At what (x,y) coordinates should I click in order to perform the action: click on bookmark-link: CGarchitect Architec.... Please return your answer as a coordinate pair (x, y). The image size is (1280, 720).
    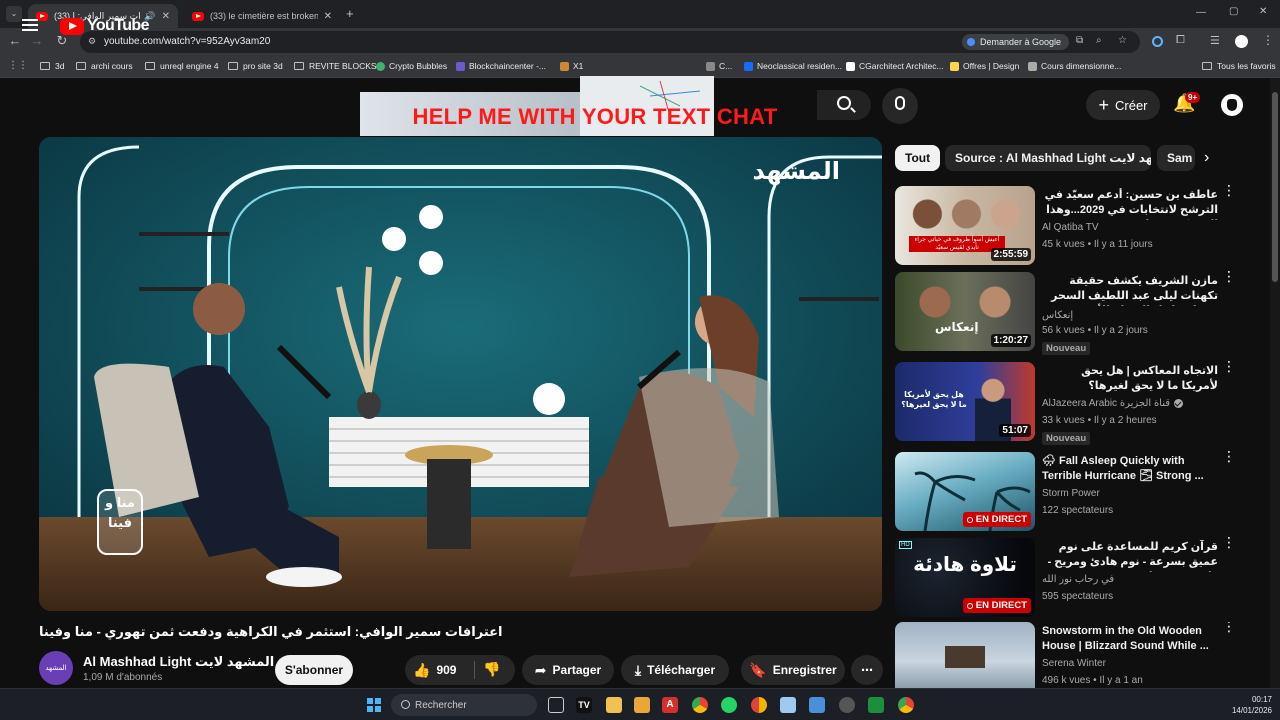
    Looking at the image, I should click on (895, 66).